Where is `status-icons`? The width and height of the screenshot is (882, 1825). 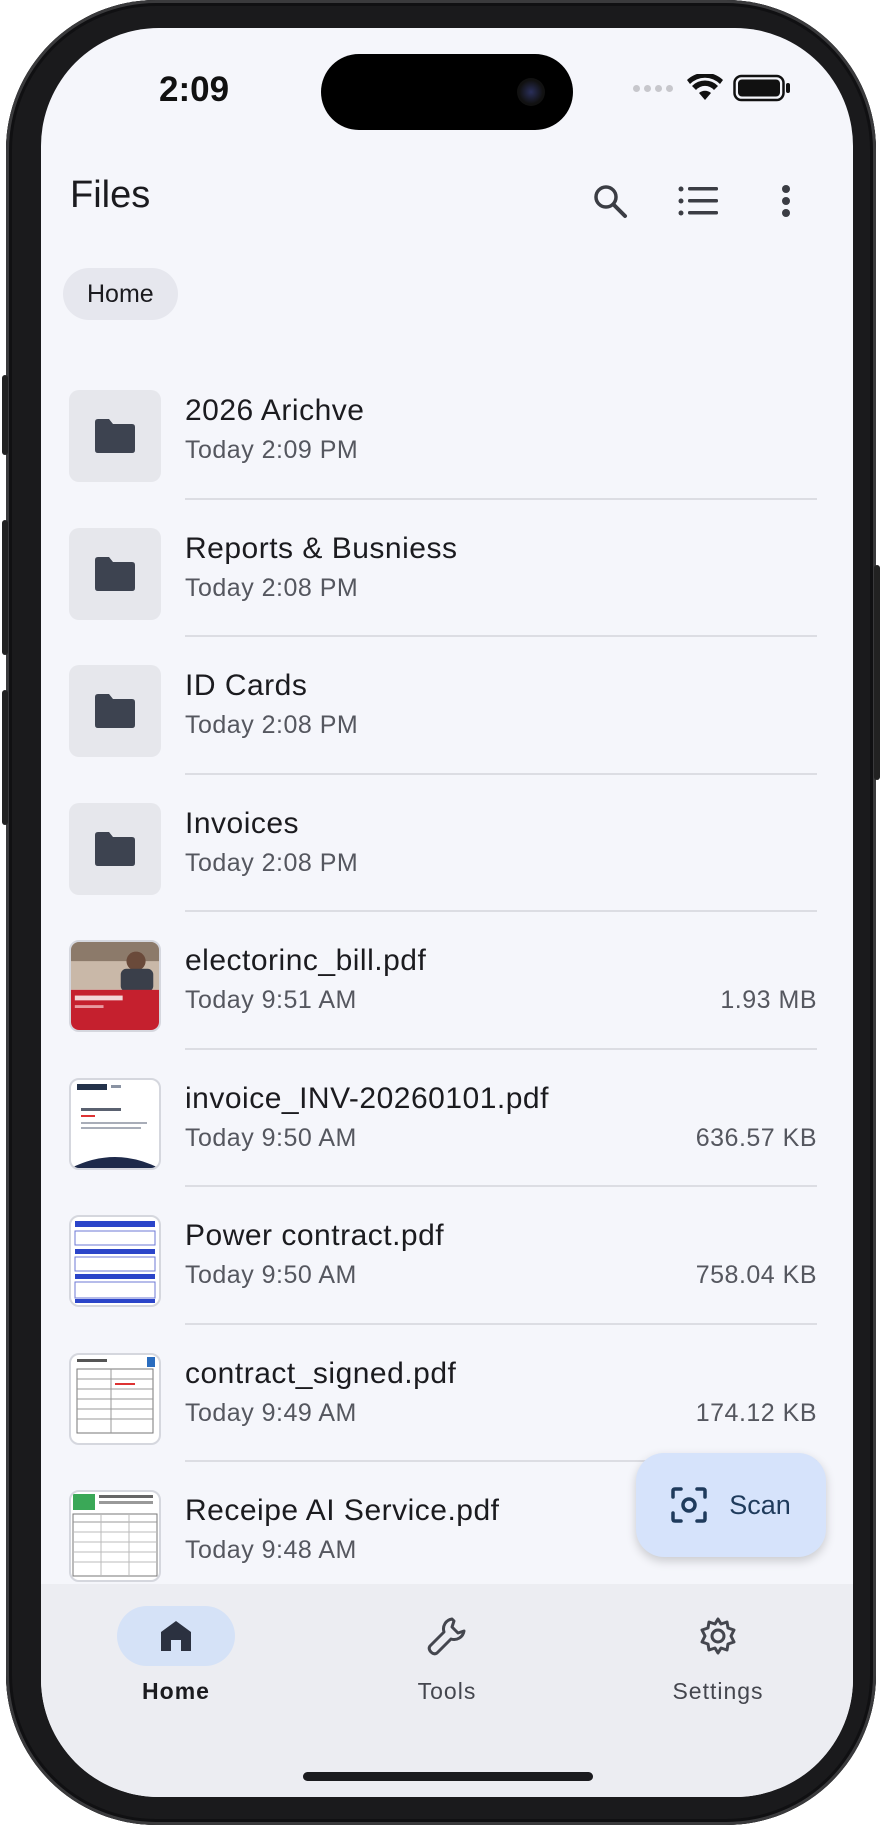
status-icons is located at coordinates (712, 88).